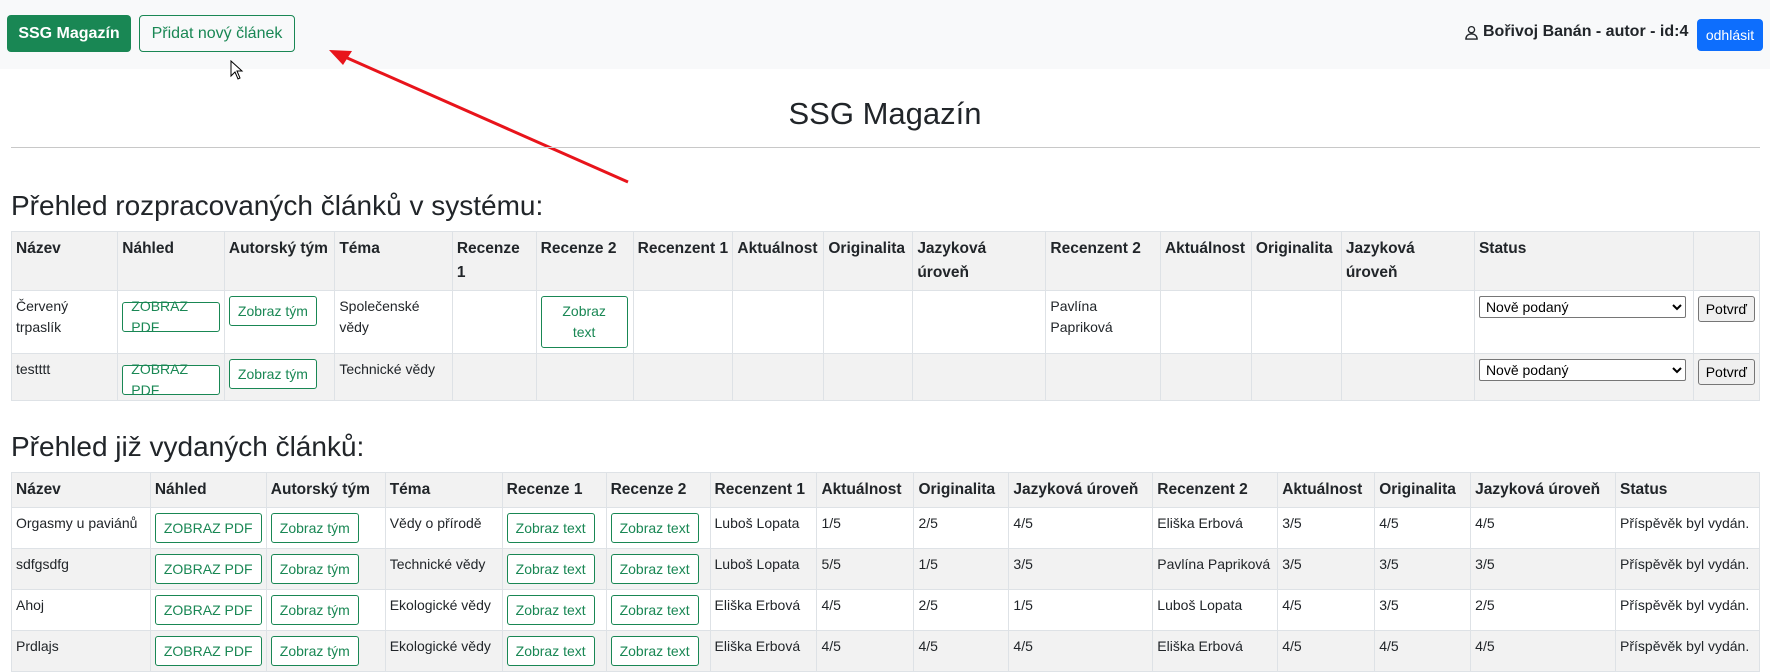  Describe the element at coordinates (81, 528) in the screenshot. I see `article-name: Orgasmy u paviánů` at that location.